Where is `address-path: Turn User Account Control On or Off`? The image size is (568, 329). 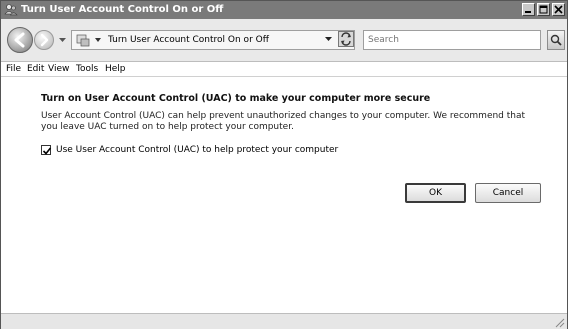
address-path: Turn User Account Control On or Off is located at coordinates (188, 40).